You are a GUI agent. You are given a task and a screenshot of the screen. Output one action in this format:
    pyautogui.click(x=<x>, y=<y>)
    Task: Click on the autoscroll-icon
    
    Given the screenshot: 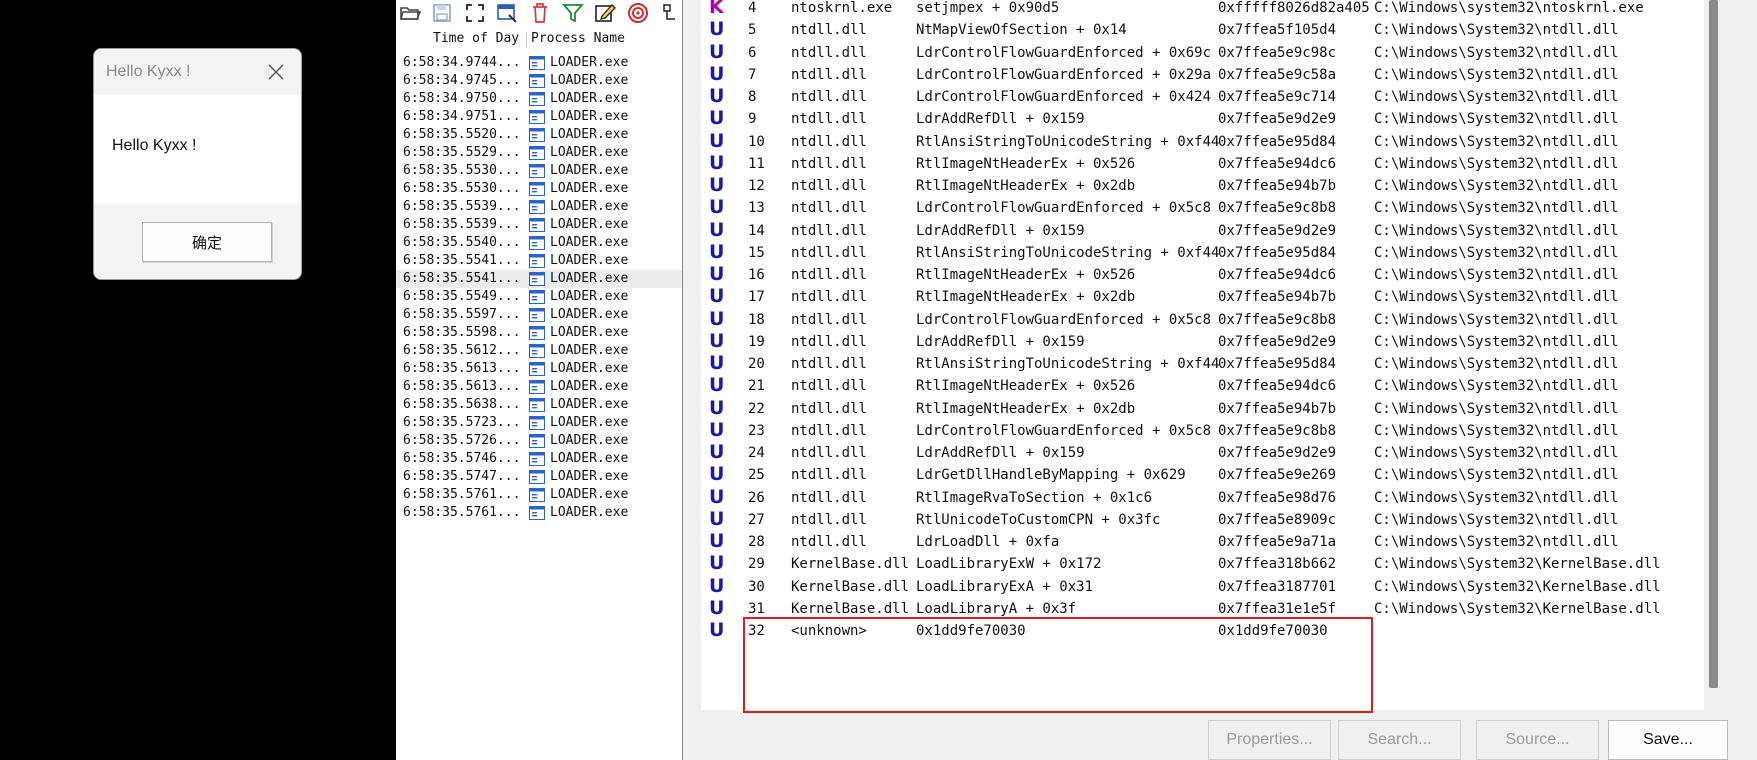 What is the action you would take?
    pyautogui.click(x=475, y=13)
    